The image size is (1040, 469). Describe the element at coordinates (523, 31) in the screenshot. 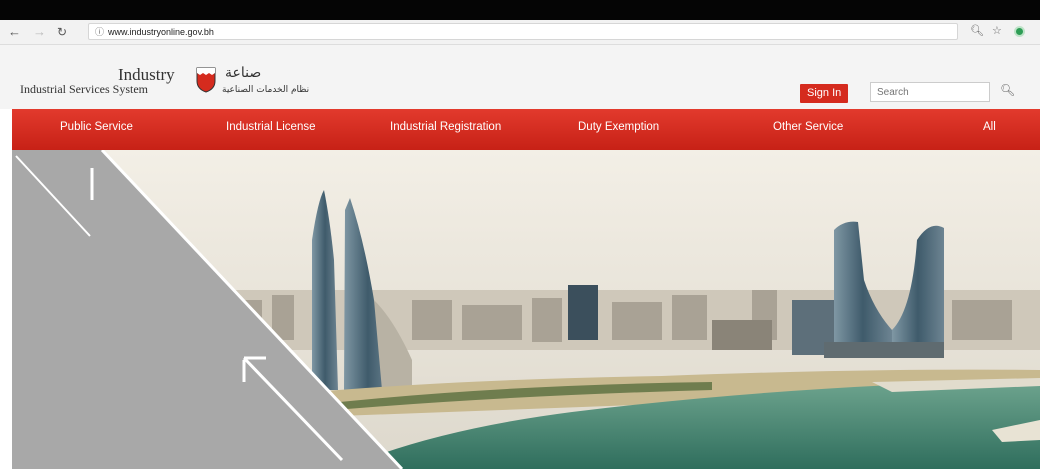

I see `address-bar: ⓘ www.industryonline.gov.bh` at that location.